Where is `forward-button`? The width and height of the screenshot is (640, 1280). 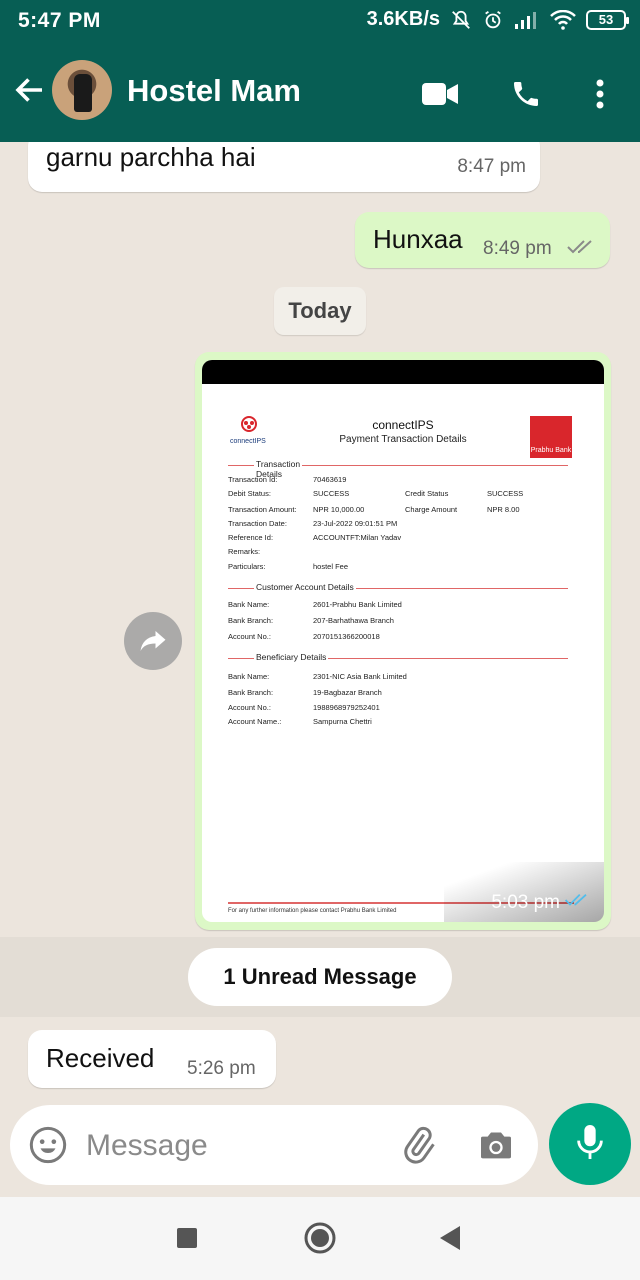 forward-button is located at coordinates (153, 641).